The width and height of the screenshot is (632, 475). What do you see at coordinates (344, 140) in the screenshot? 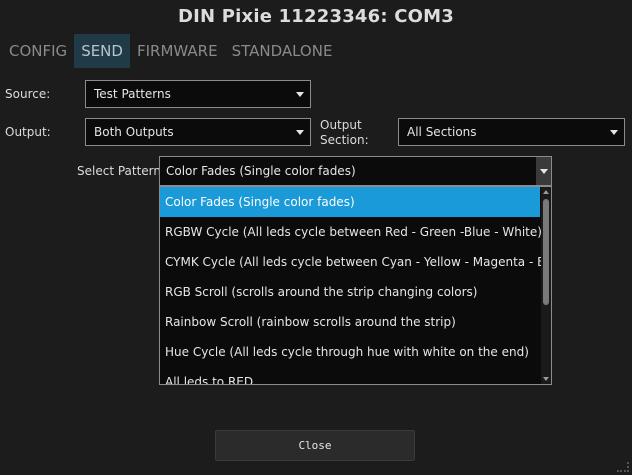
I see `output-section-label-line2: Section:` at bounding box center [344, 140].